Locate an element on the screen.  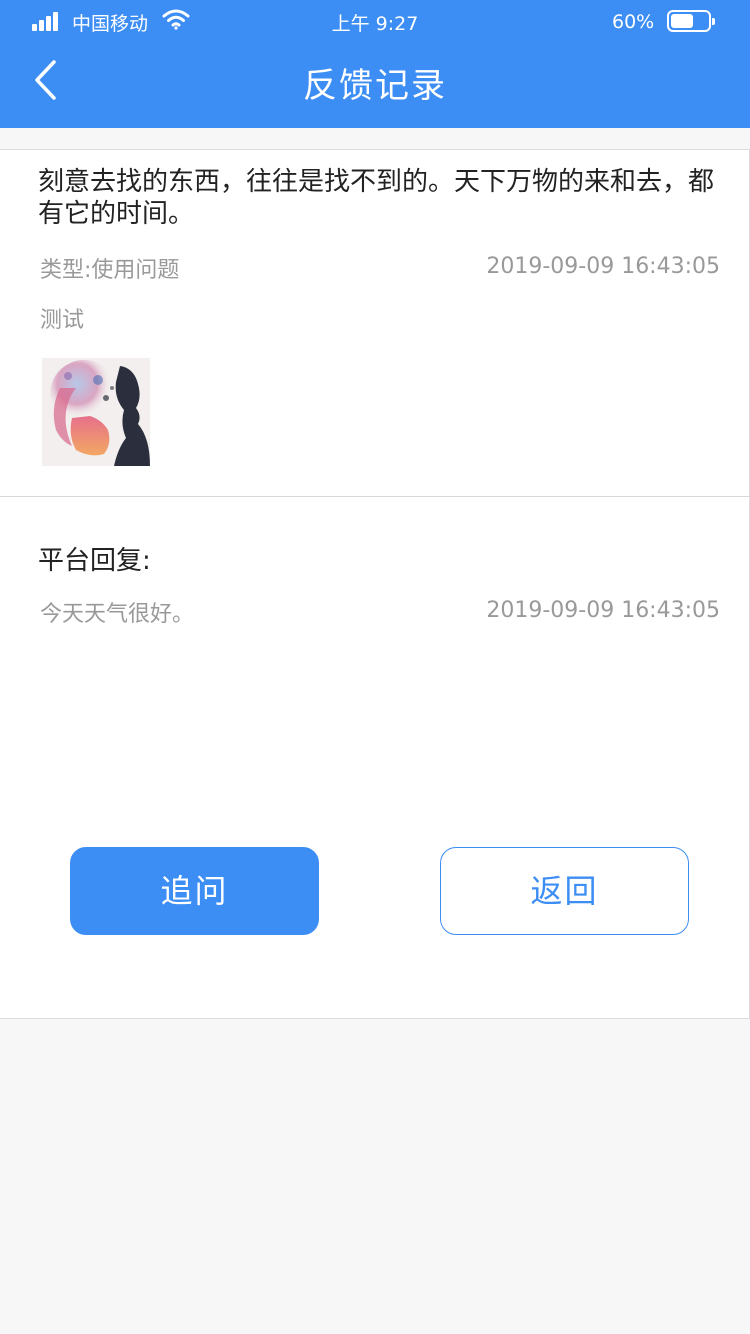
platform-reply-content: 今天天气很好。 is located at coordinates (117, 614).